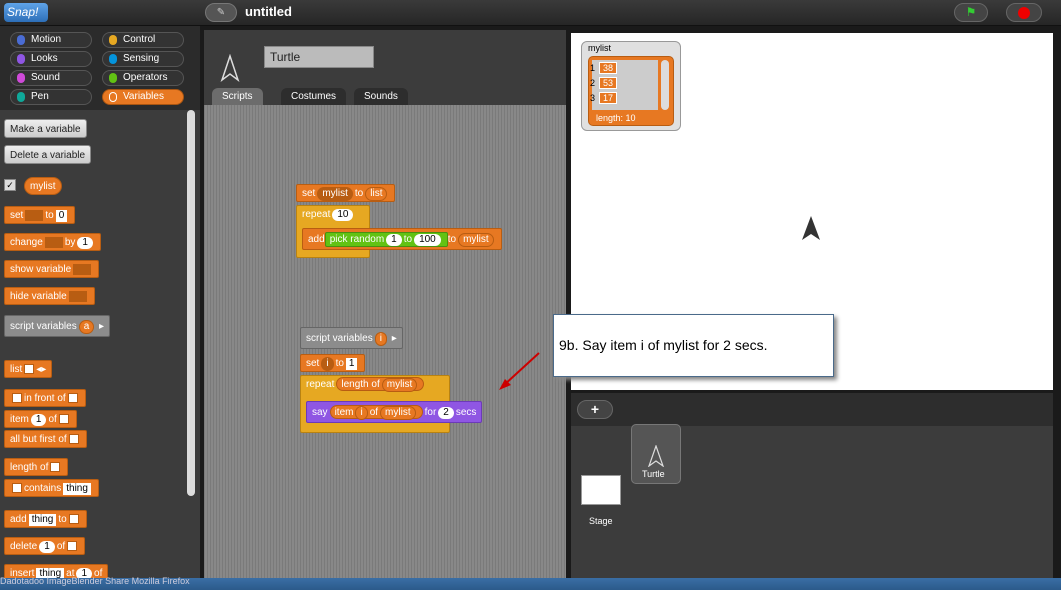  I want to click on stop-button, so click(1024, 12).